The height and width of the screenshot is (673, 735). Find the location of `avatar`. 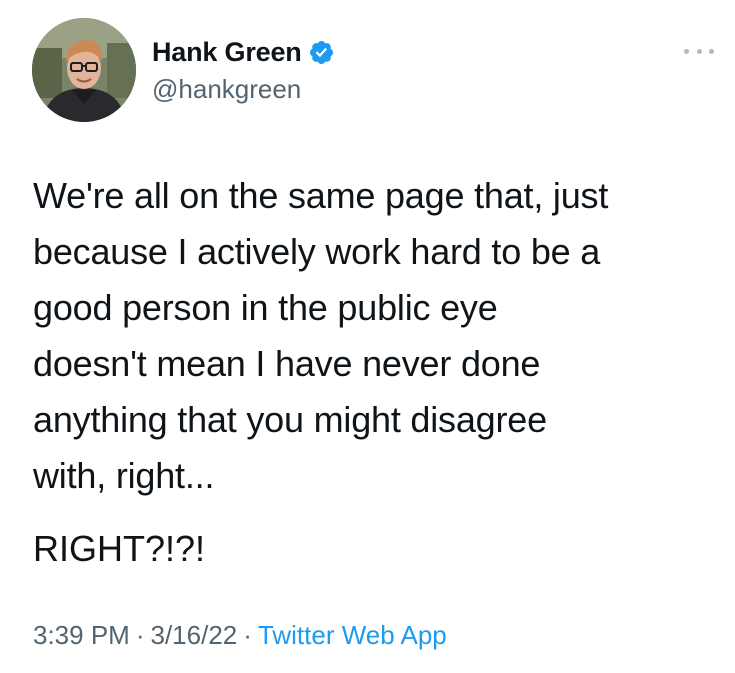

avatar is located at coordinates (84, 70).